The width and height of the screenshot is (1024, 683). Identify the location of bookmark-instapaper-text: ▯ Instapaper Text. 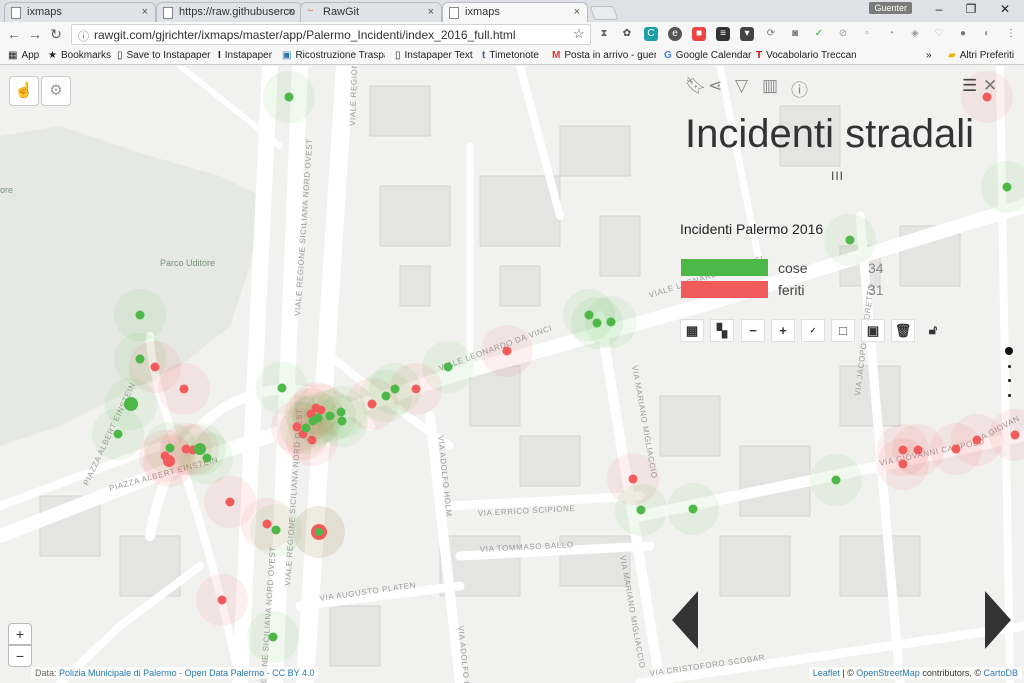
(434, 55).